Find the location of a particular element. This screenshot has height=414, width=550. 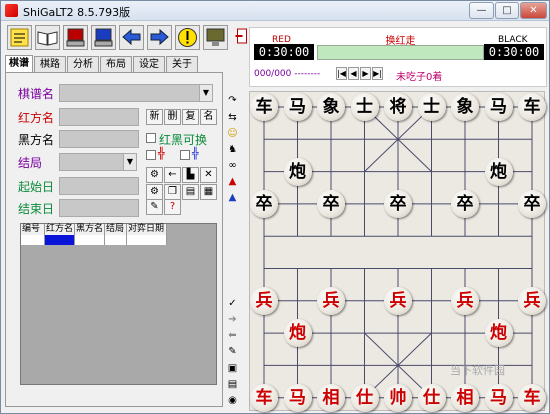

tab-analysis: 分析 is located at coordinates (83, 64).